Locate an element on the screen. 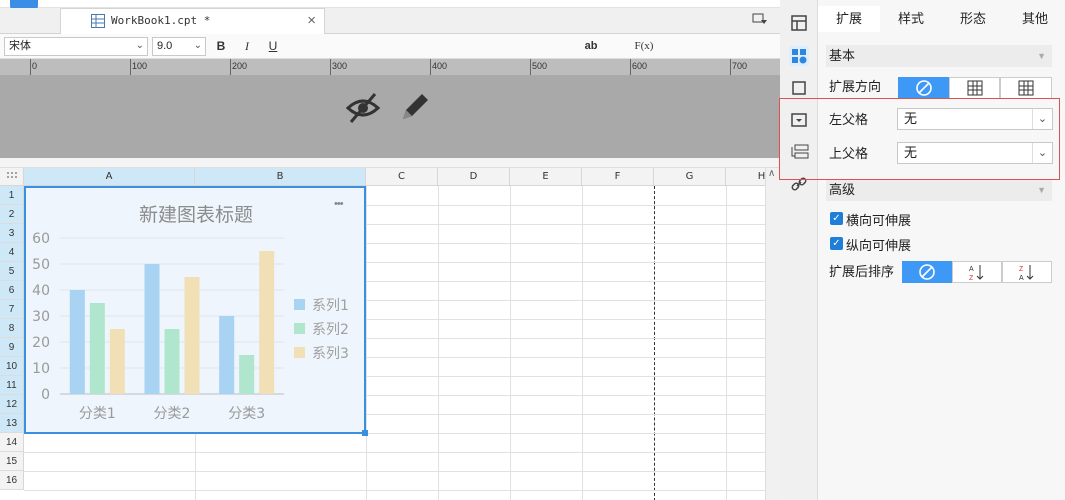 The image size is (1065, 500). row-header: 2 is located at coordinates (12, 214).